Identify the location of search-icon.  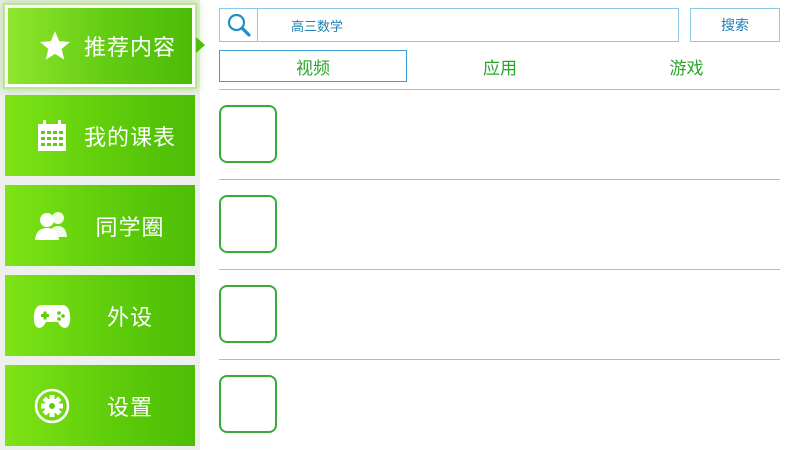
(239, 25).